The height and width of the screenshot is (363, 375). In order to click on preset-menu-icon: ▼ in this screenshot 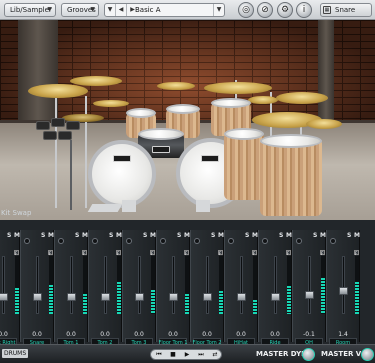, I will do `click(110, 10)`.